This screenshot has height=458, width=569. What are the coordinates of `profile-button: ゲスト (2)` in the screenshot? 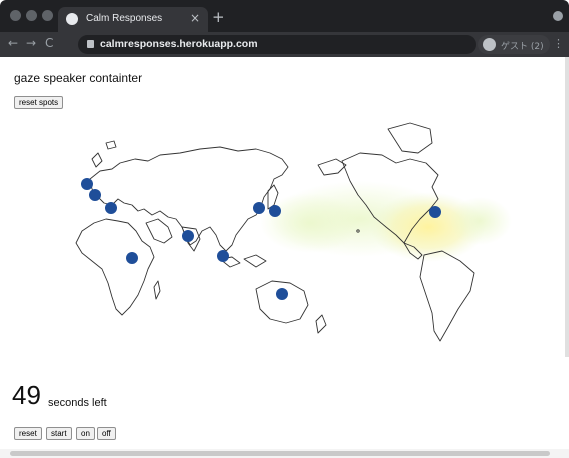 It's located at (514, 44).